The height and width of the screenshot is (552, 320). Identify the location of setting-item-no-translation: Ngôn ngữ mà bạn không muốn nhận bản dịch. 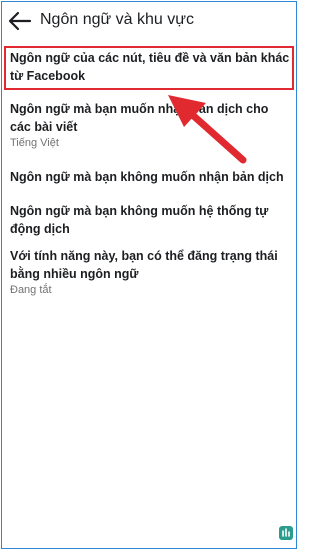
(151, 177).